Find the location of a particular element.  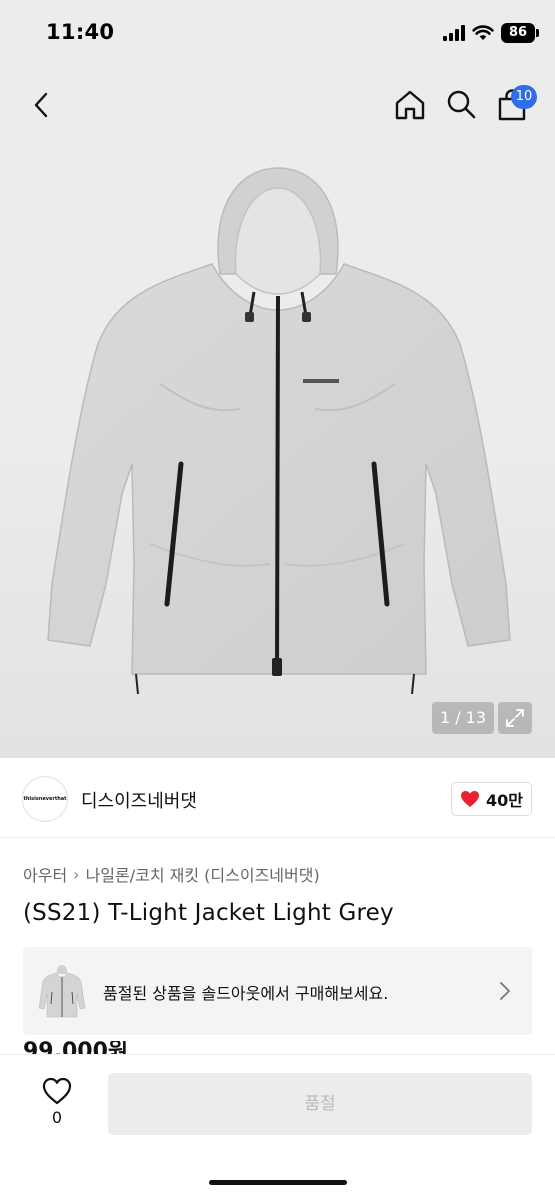

chevron-right-icon is located at coordinates (505, 991).